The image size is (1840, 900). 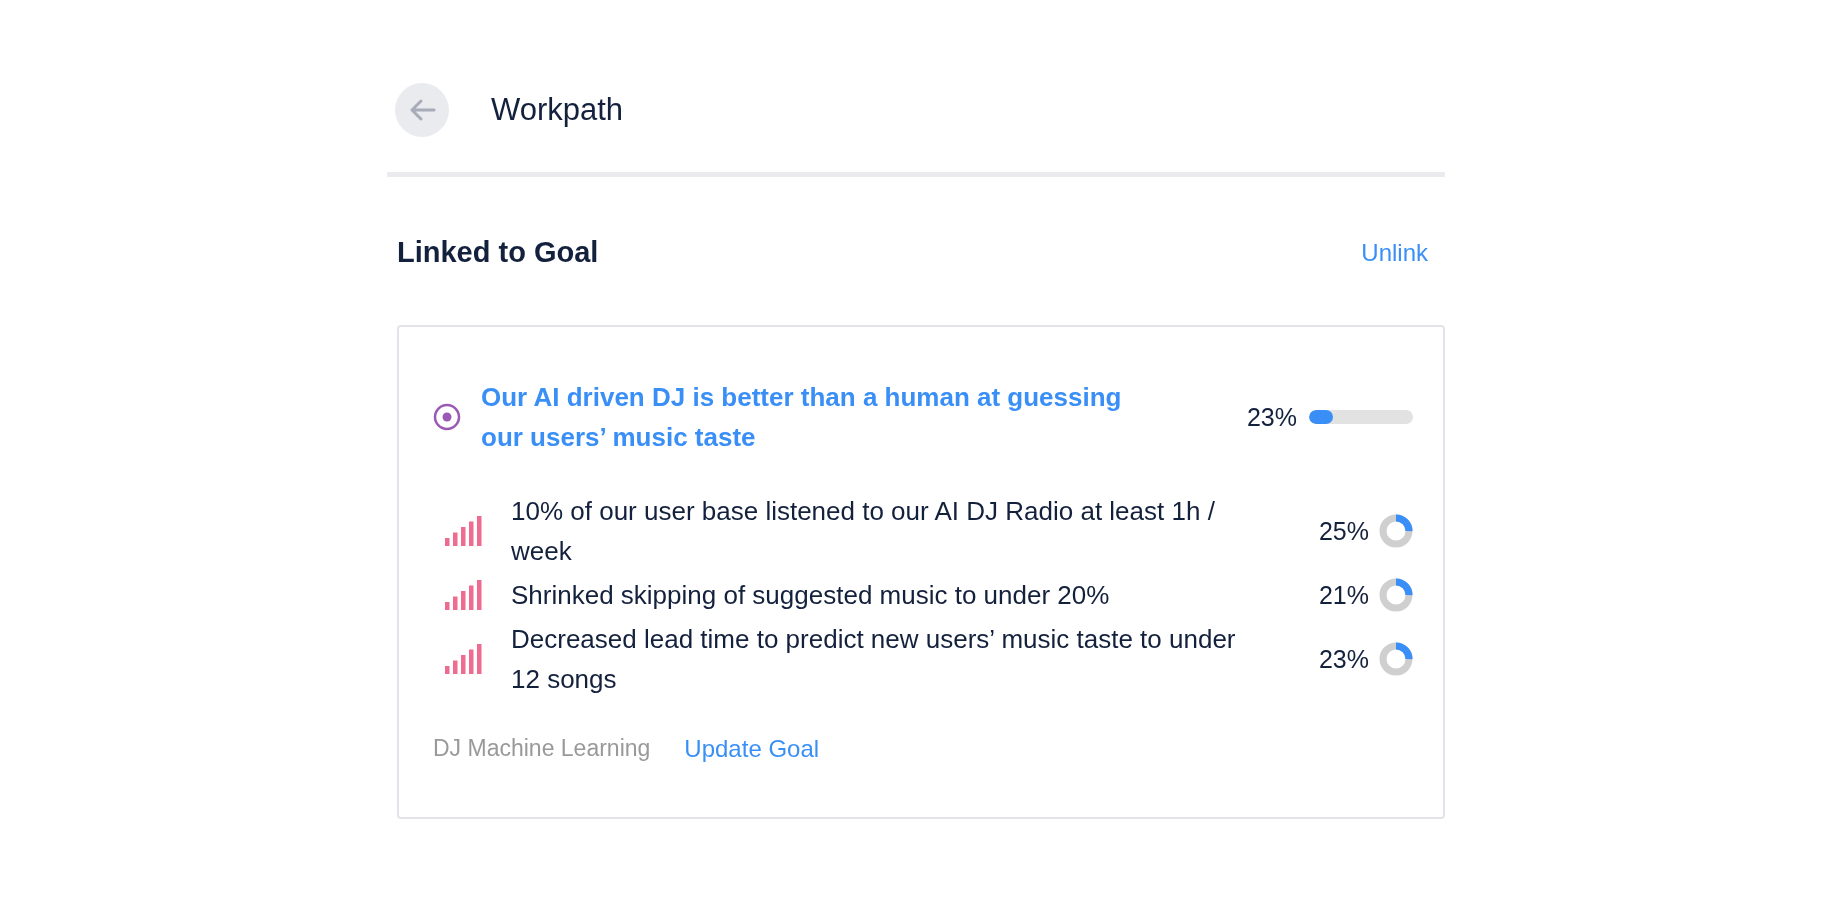 I want to click on target-icon, so click(x=447, y=417).